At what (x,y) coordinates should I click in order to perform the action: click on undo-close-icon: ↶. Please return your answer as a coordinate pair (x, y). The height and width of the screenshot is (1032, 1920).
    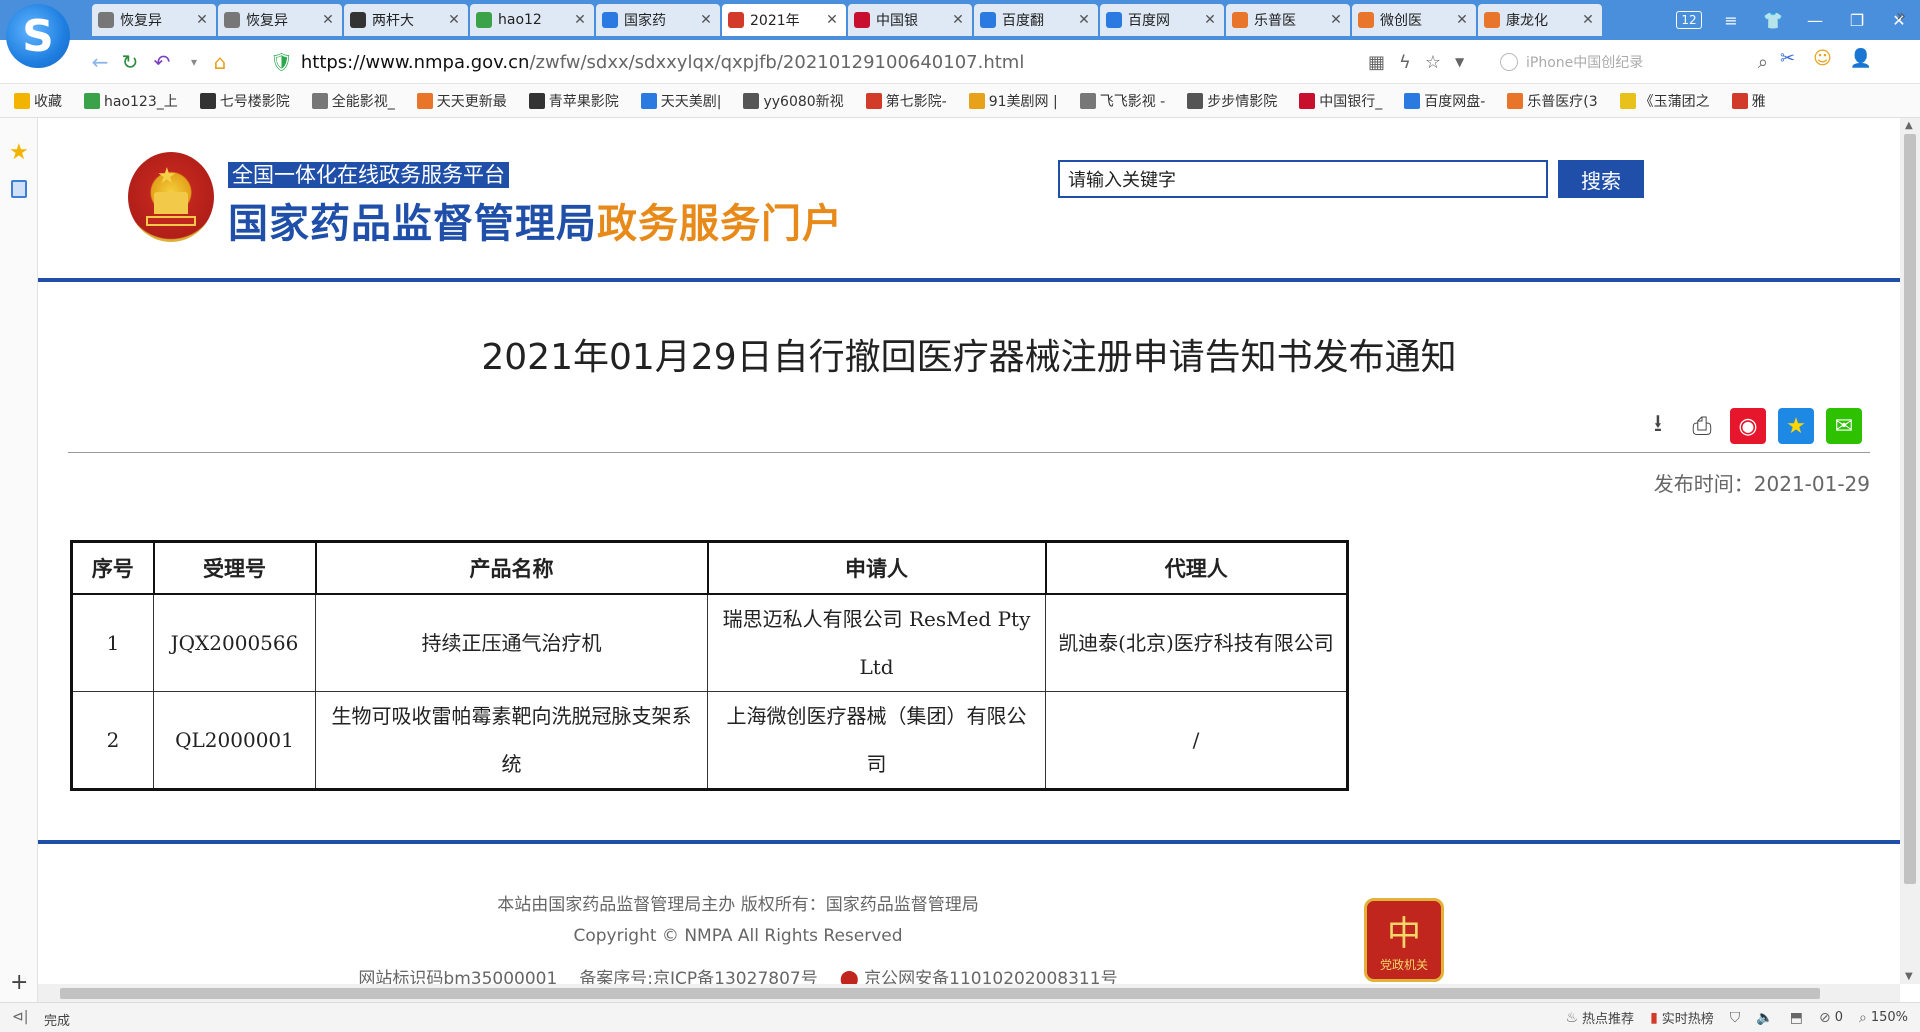
    Looking at the image, I should click on (162, 62).